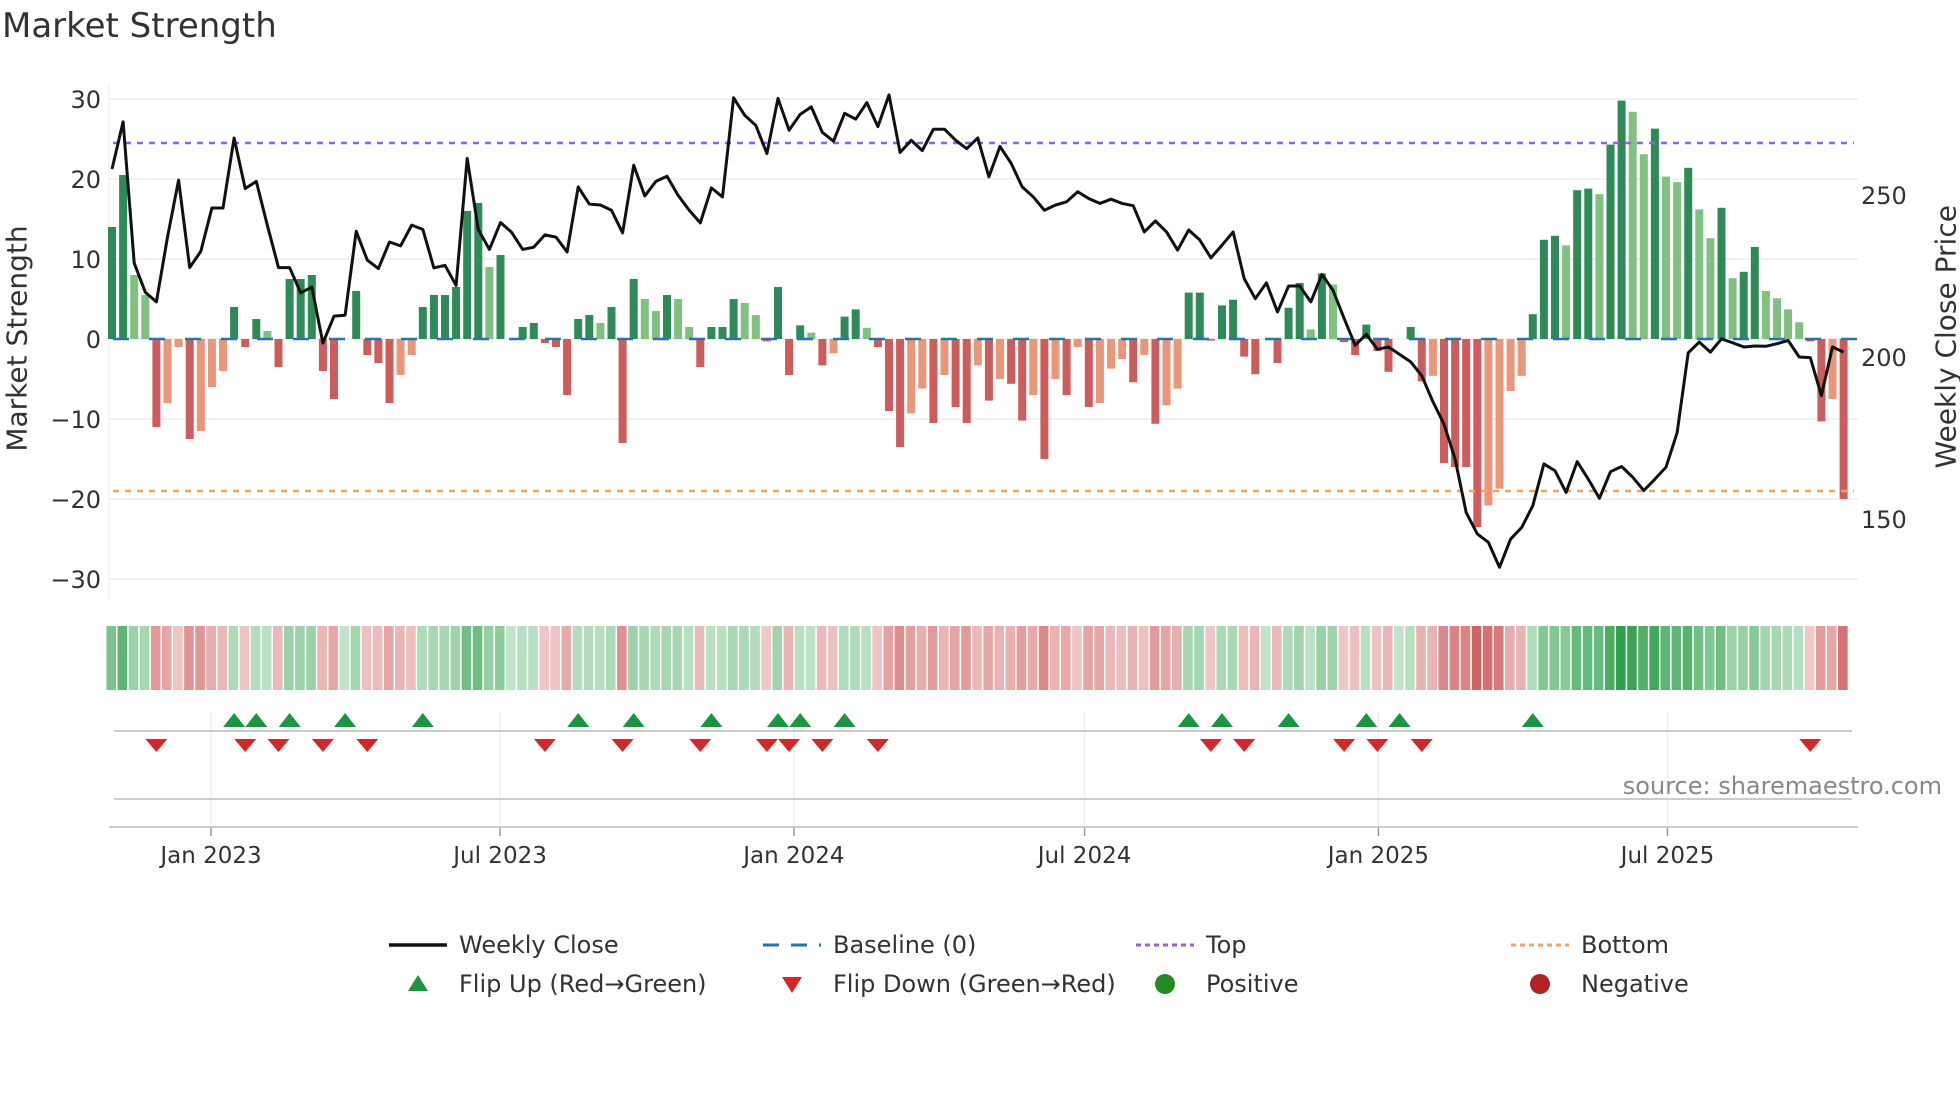  Describe the element at coordinates (75, 580) in the screenshot. I see `y-tick-label: −30` at that location.